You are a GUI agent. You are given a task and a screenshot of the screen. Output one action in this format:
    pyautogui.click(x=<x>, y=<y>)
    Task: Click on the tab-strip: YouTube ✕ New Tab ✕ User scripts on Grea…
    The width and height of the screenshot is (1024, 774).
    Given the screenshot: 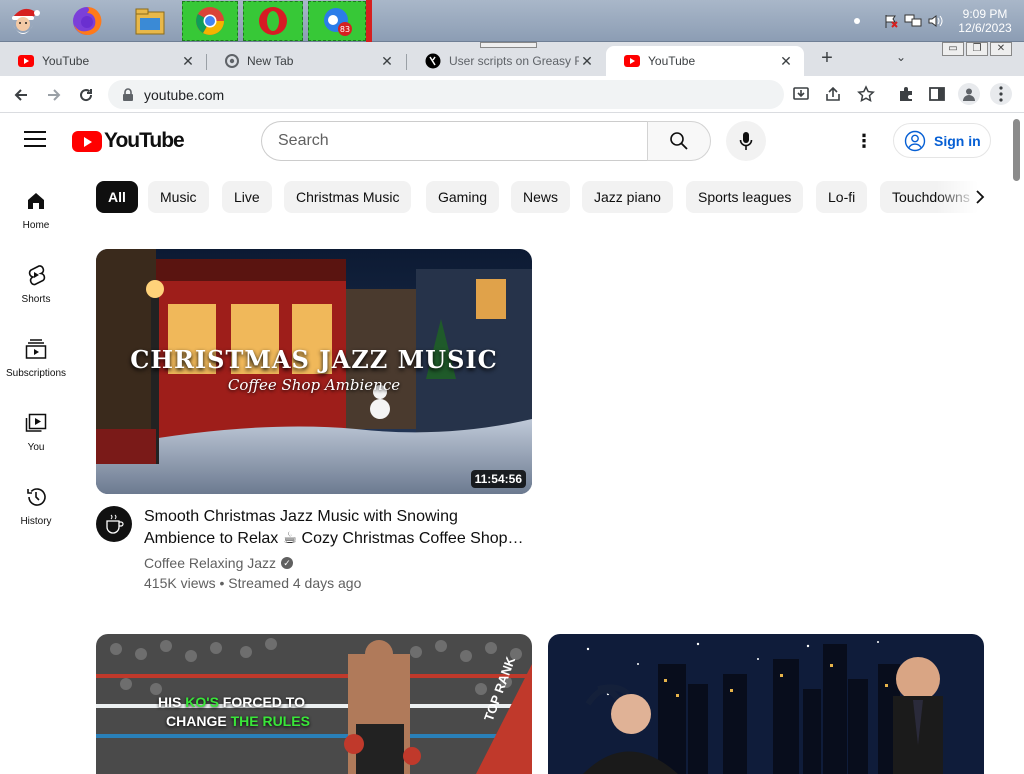 What is the action you would take?
    pyautogui.click(x=512, y=59)
    